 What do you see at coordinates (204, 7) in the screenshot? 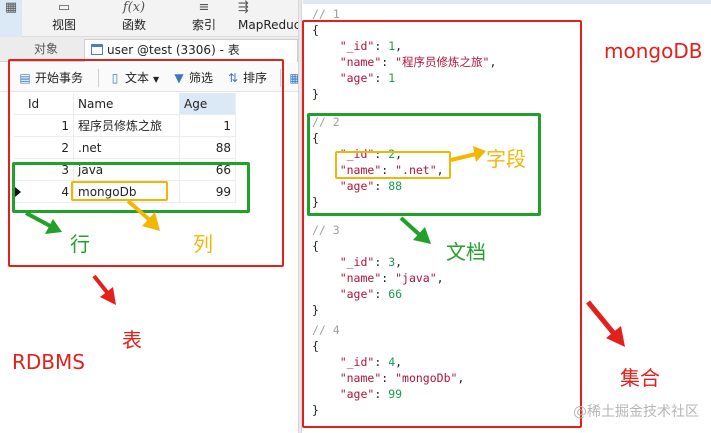
I see `index-icon: ≡` at bounding box center [204, 7].